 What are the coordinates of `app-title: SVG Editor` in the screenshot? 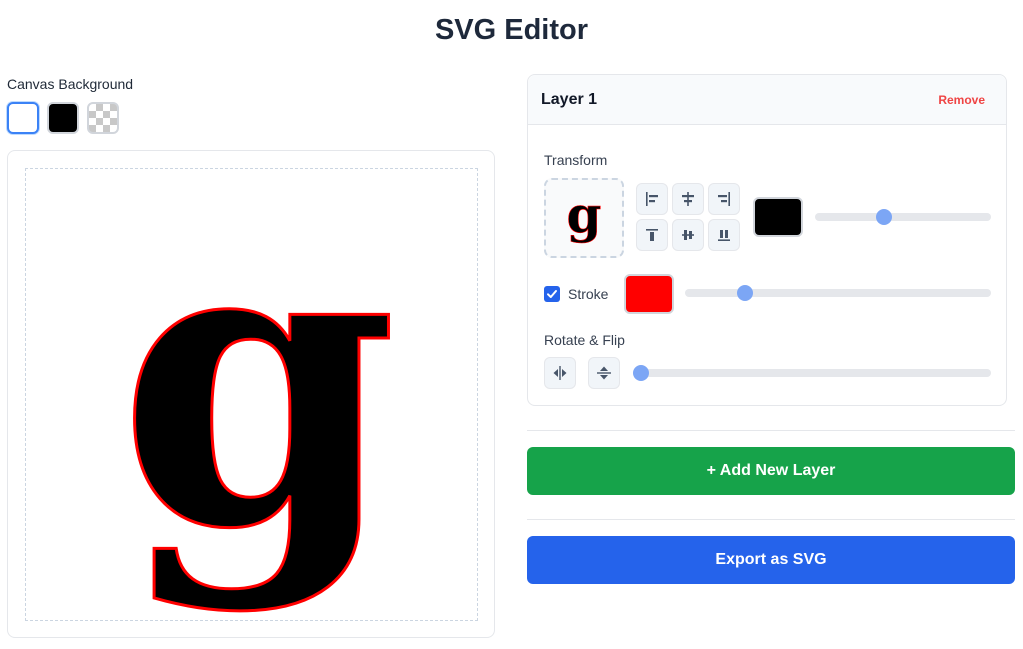 It's located at (511, 30).